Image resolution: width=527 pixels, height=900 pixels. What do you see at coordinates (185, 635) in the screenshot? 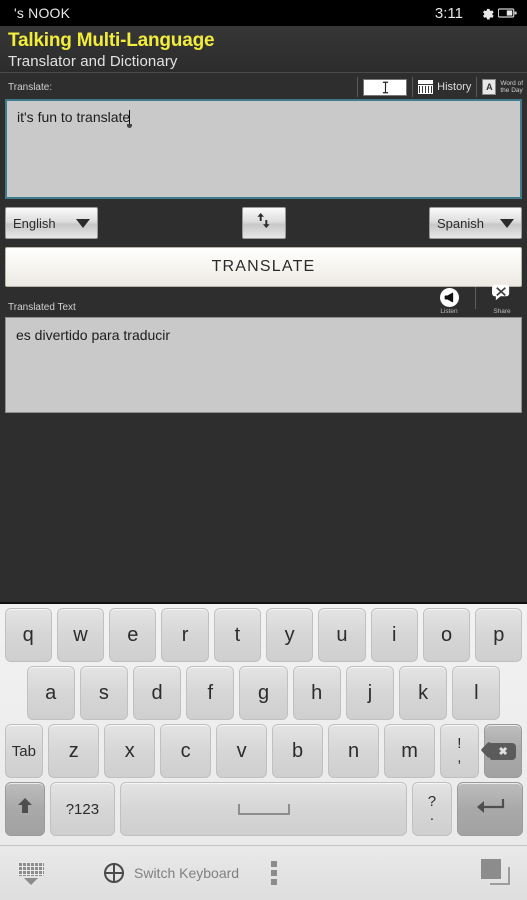
I see `key-r: r` at bounding box center [185, 635].